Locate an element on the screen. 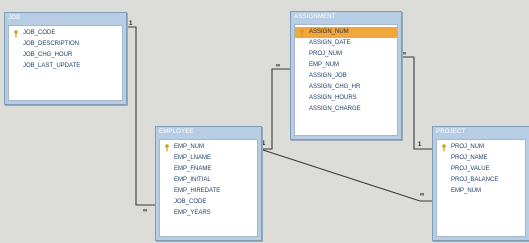 The image size is (529, 243). field-job-chg-hour: JOB_CHG_HOUR is located at coordinates (65, 55).